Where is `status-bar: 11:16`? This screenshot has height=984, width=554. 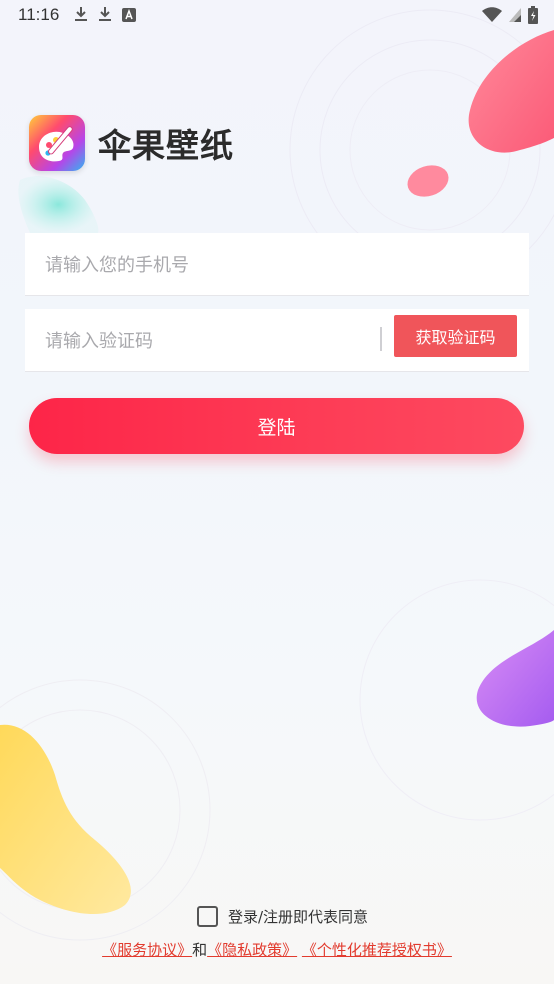 status-bar: 11:16 is located at coordinates (277, 16).